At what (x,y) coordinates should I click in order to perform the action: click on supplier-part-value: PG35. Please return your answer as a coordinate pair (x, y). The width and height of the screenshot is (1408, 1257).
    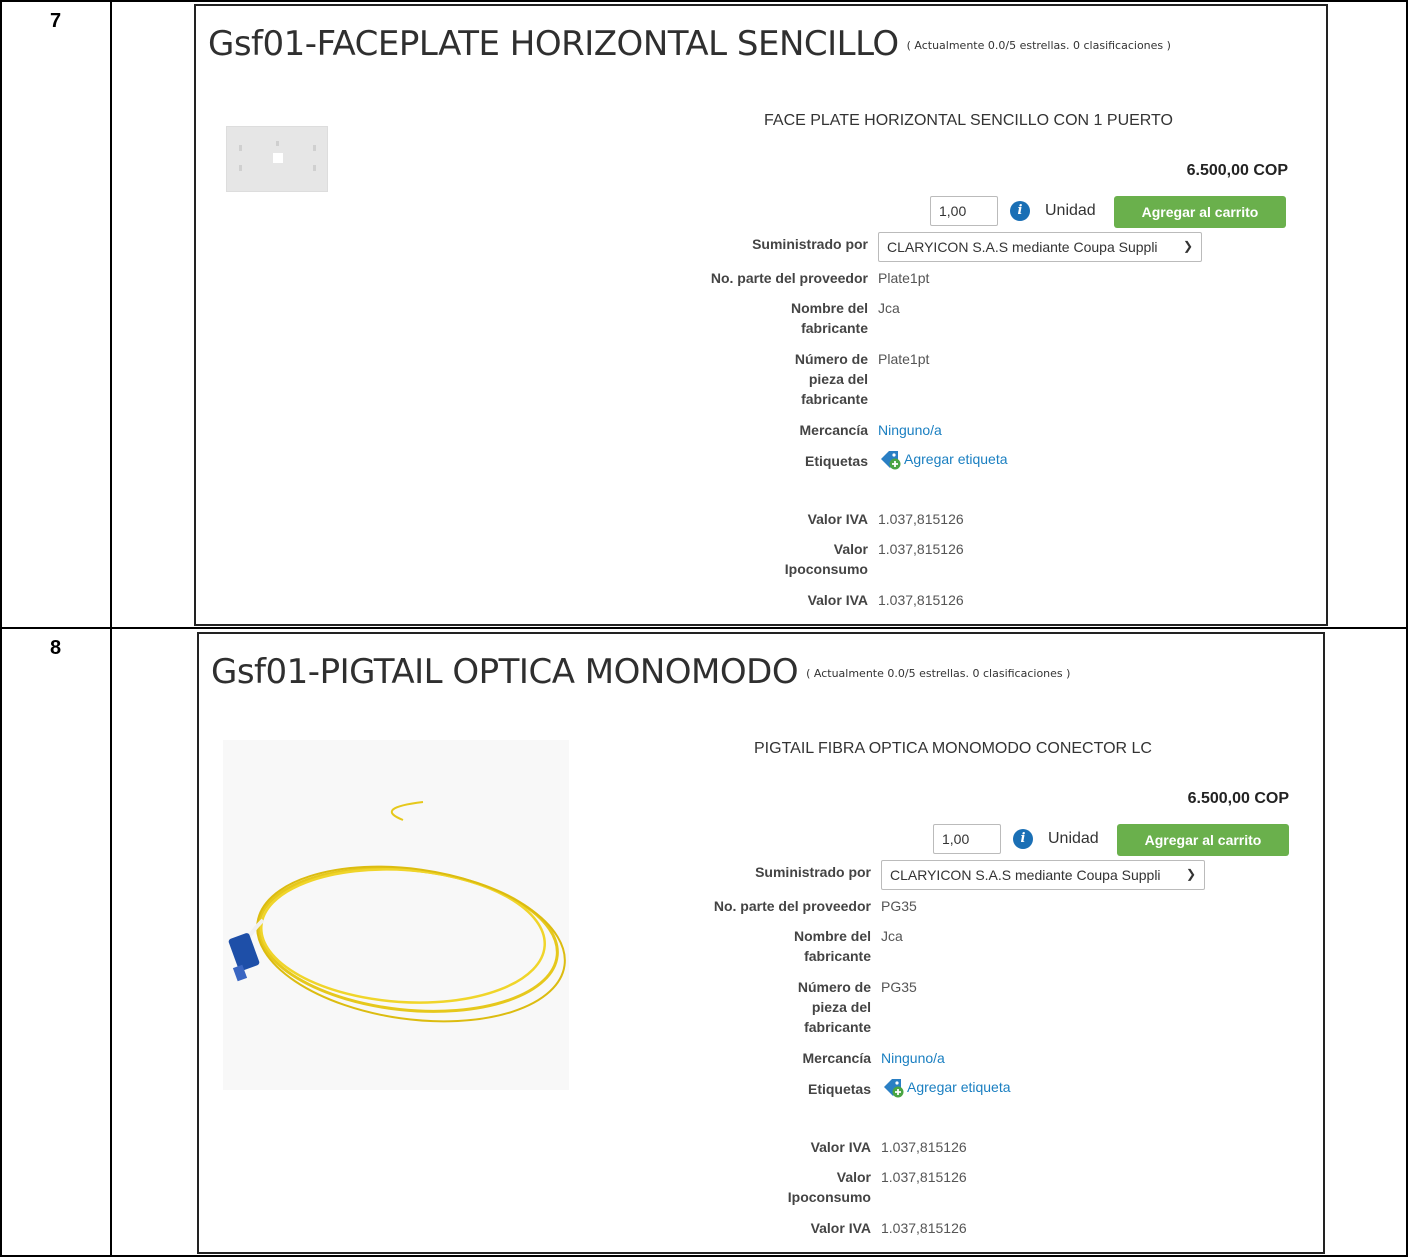
    Looking at the image, I should click on (899, 906).